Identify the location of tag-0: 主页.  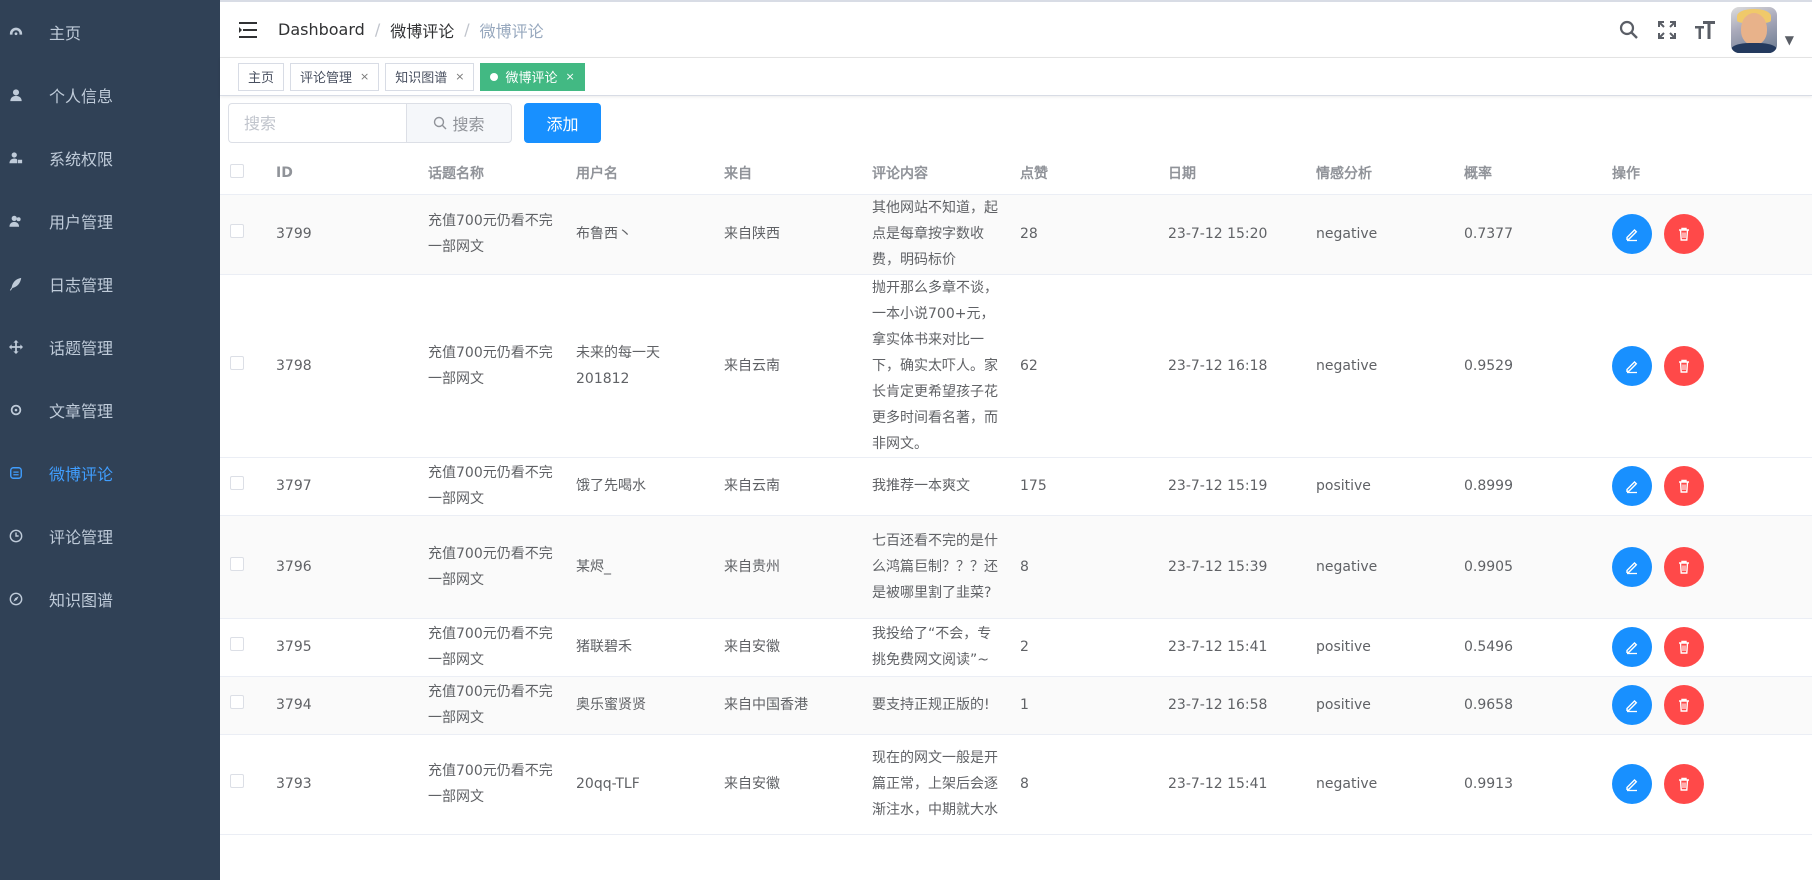
(261, 76).